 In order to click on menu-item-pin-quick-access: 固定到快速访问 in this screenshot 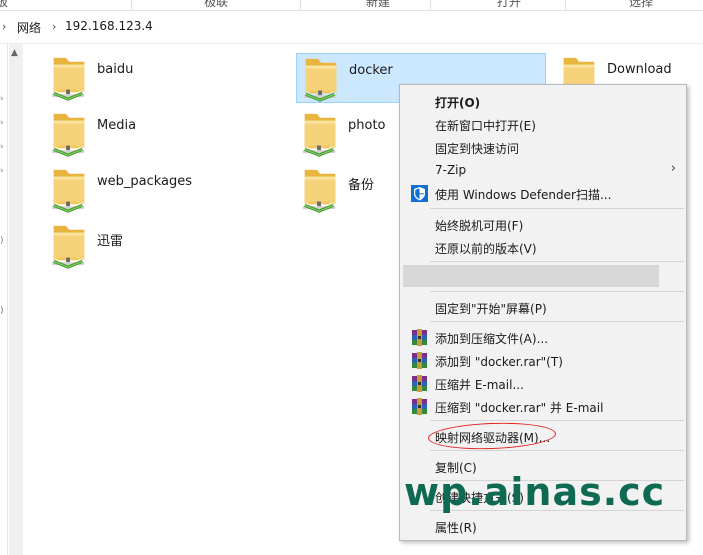, I will do `click(543, 147)`.